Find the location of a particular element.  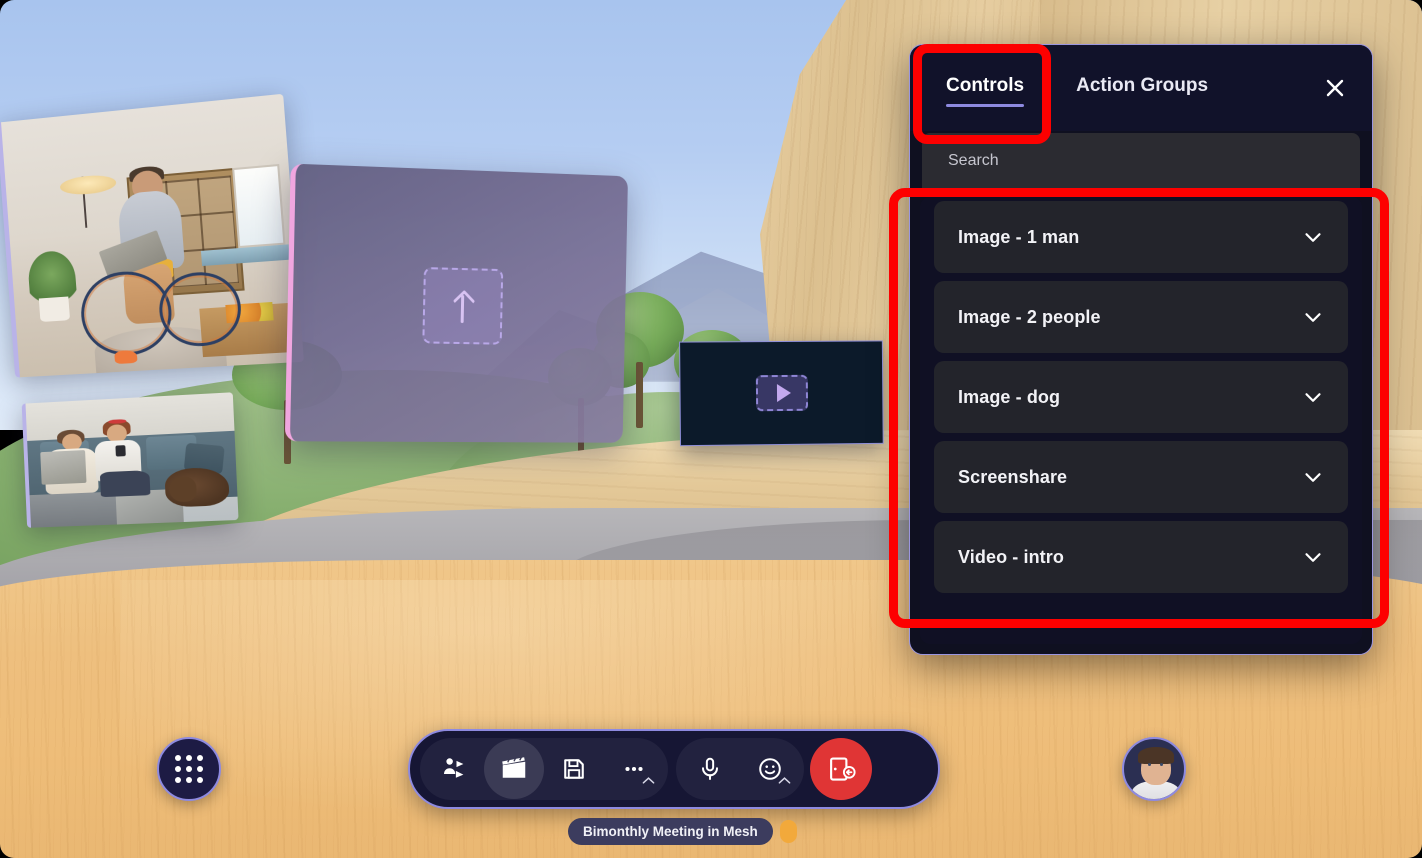

toolbar-group-right is located at coordinates (740, 769).